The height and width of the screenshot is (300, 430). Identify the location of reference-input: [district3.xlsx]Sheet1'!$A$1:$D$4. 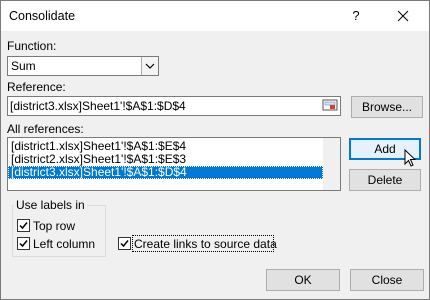
(174, 106).